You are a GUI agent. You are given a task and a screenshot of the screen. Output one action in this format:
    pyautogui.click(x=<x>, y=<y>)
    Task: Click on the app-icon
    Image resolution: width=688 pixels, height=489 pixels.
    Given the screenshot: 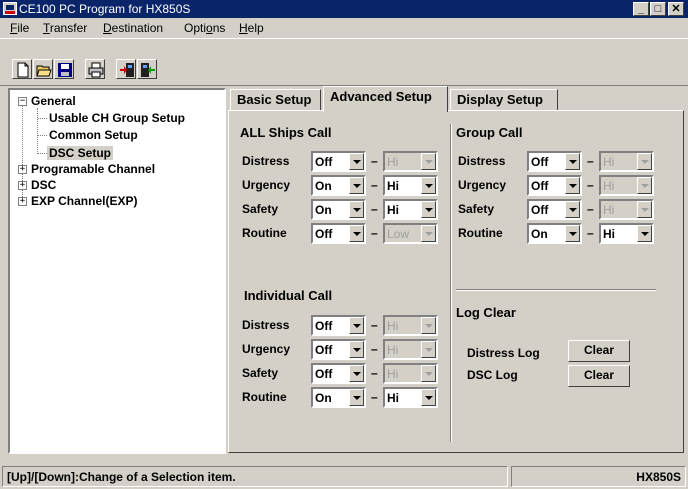 What is the action you would take?
    pyautogui.click(x=10, y=8)
    